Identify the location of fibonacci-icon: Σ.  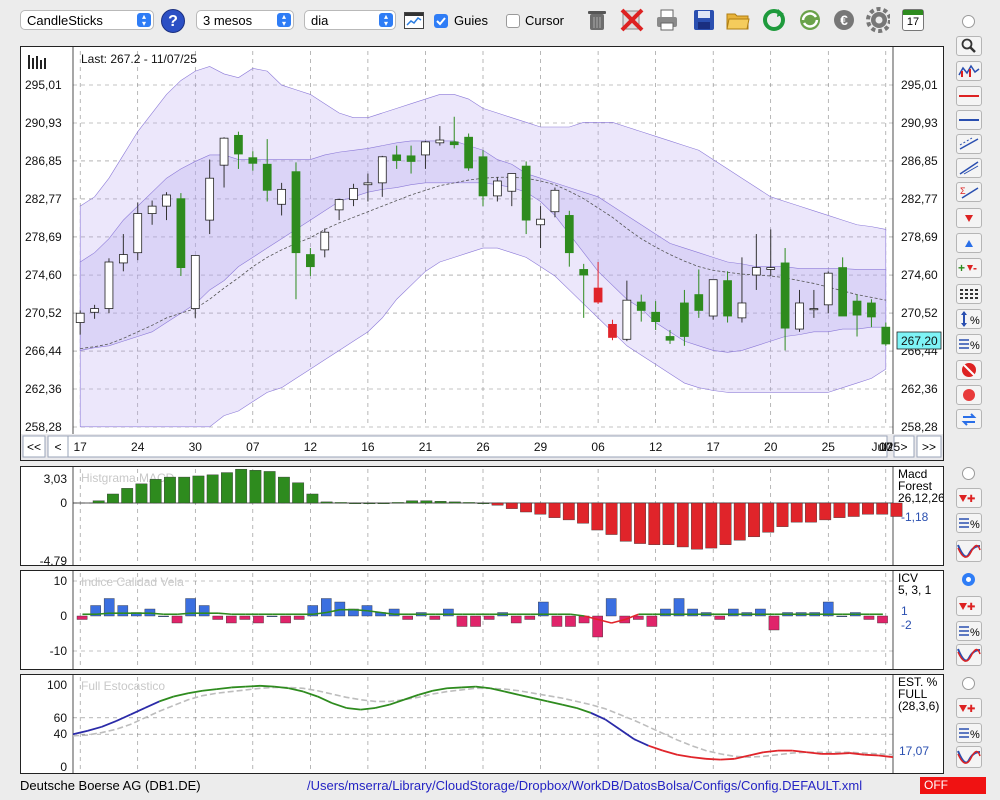
(969, 192).